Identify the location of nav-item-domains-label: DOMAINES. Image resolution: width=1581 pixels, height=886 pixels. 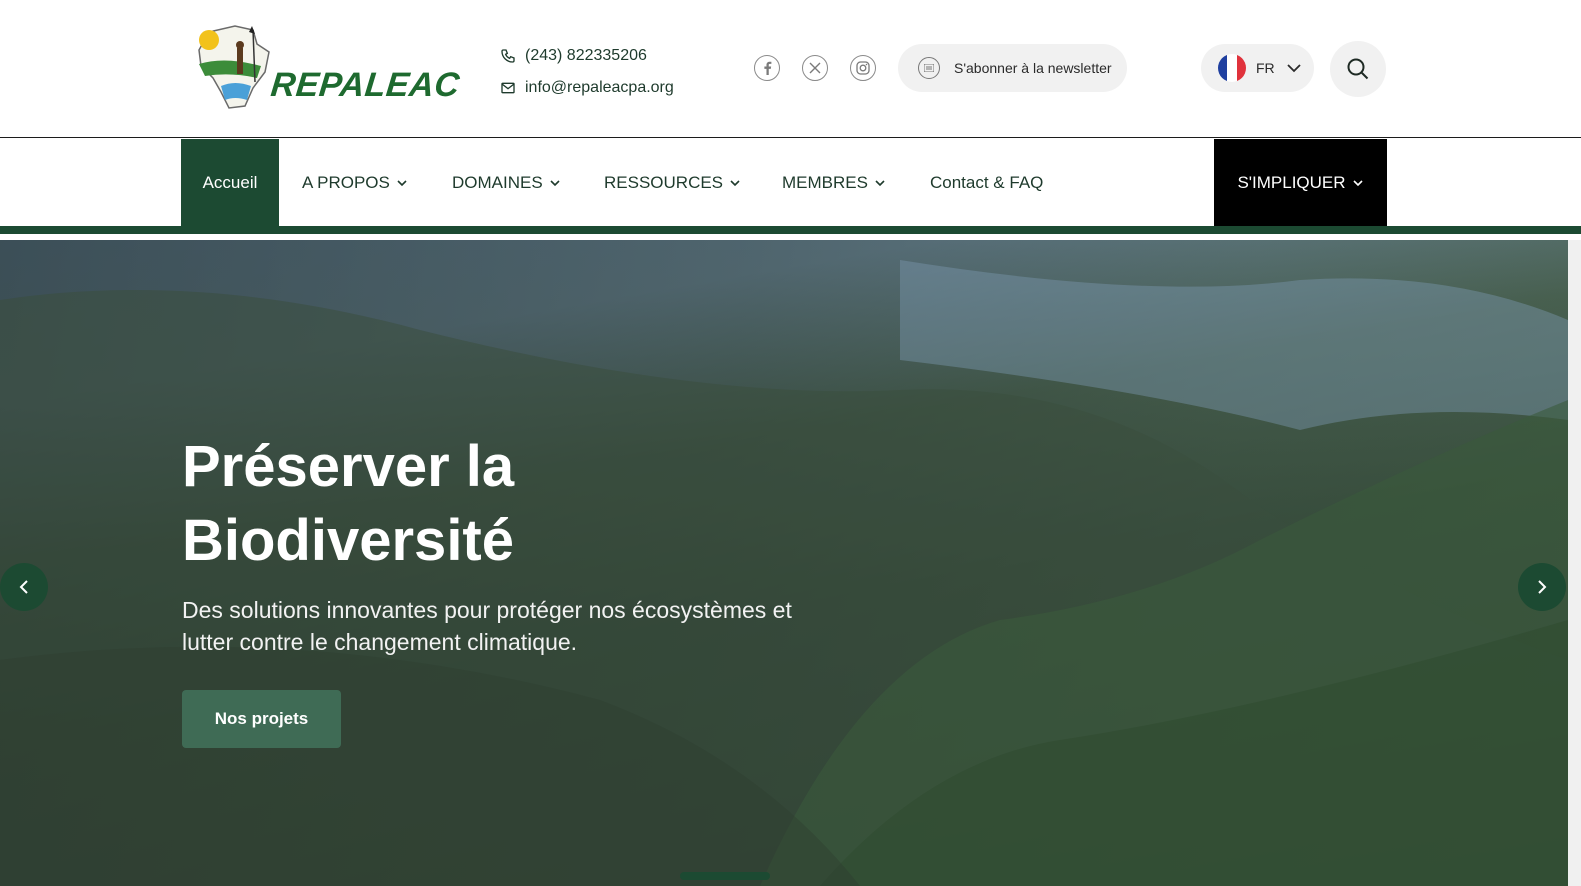
(497, 182).